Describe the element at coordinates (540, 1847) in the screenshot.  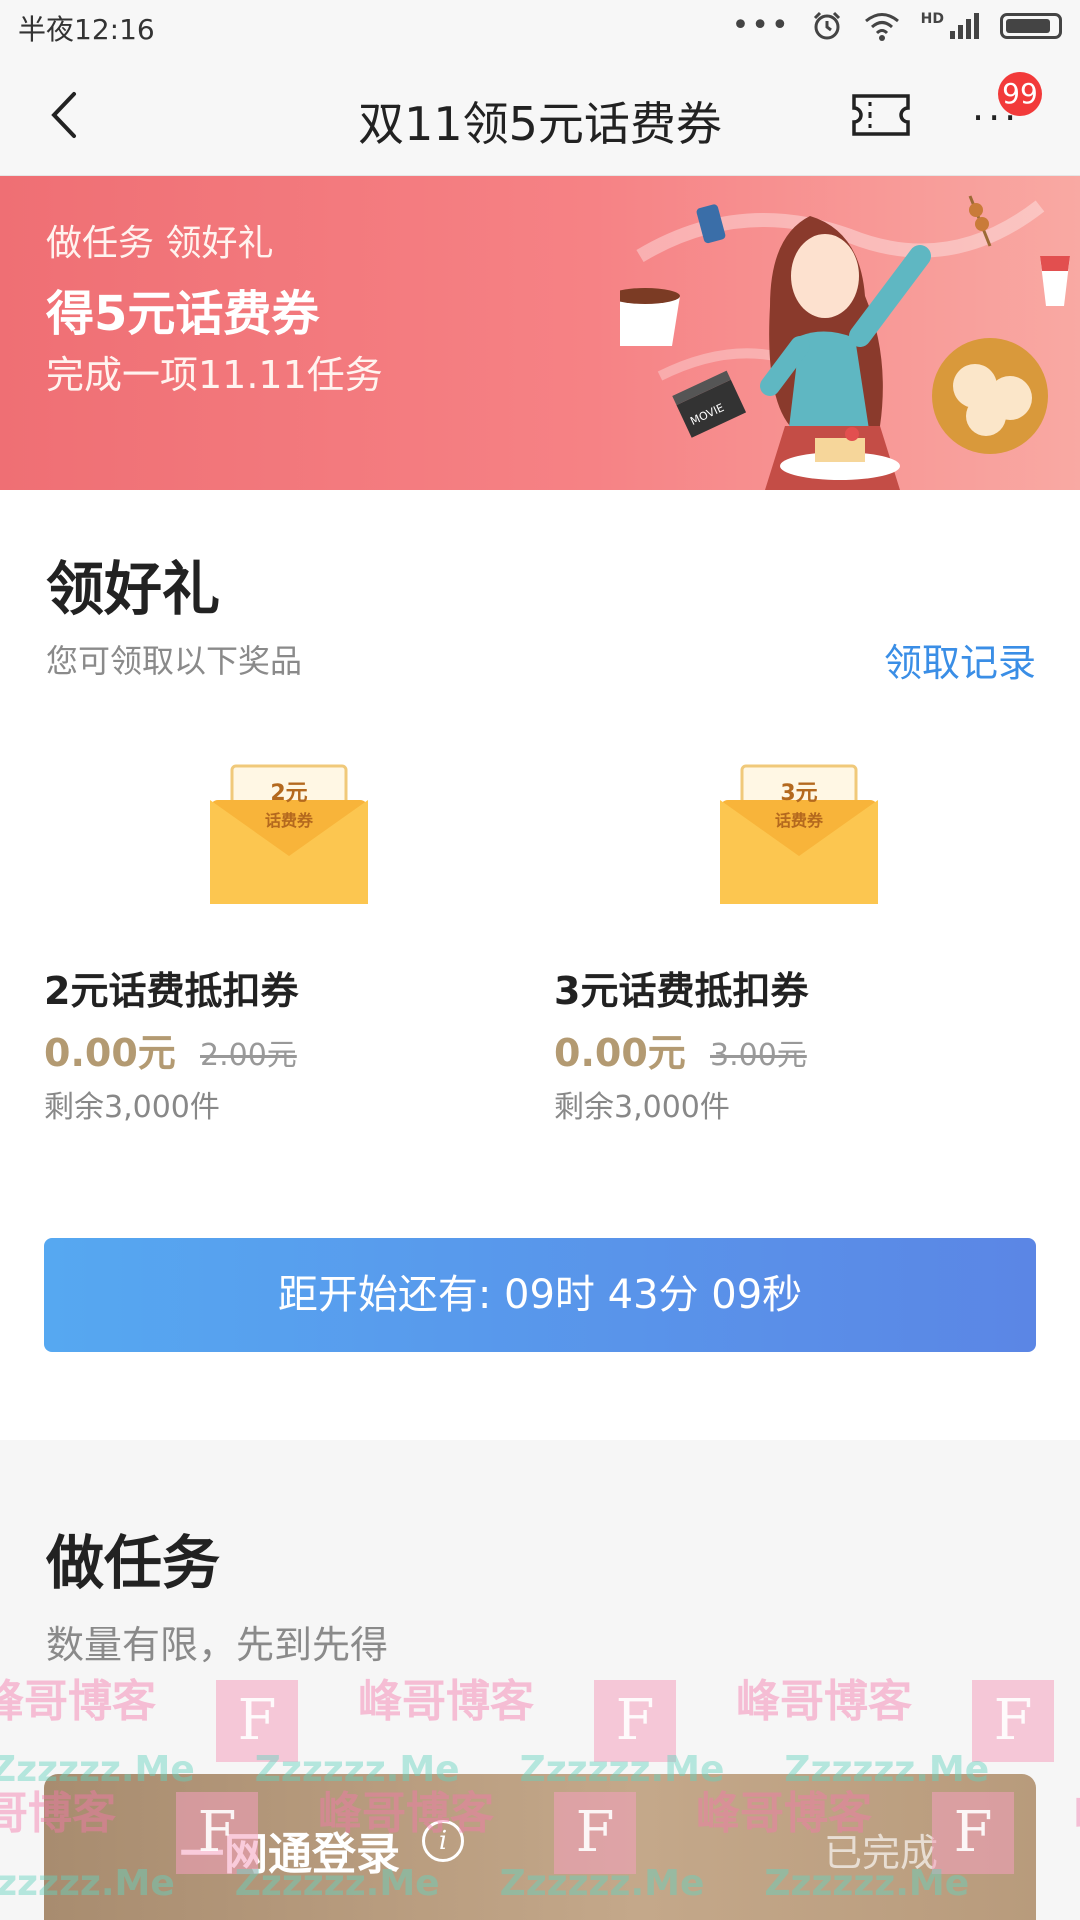
I see `task-card-login: 一网通登录 i 已完成` at that location.